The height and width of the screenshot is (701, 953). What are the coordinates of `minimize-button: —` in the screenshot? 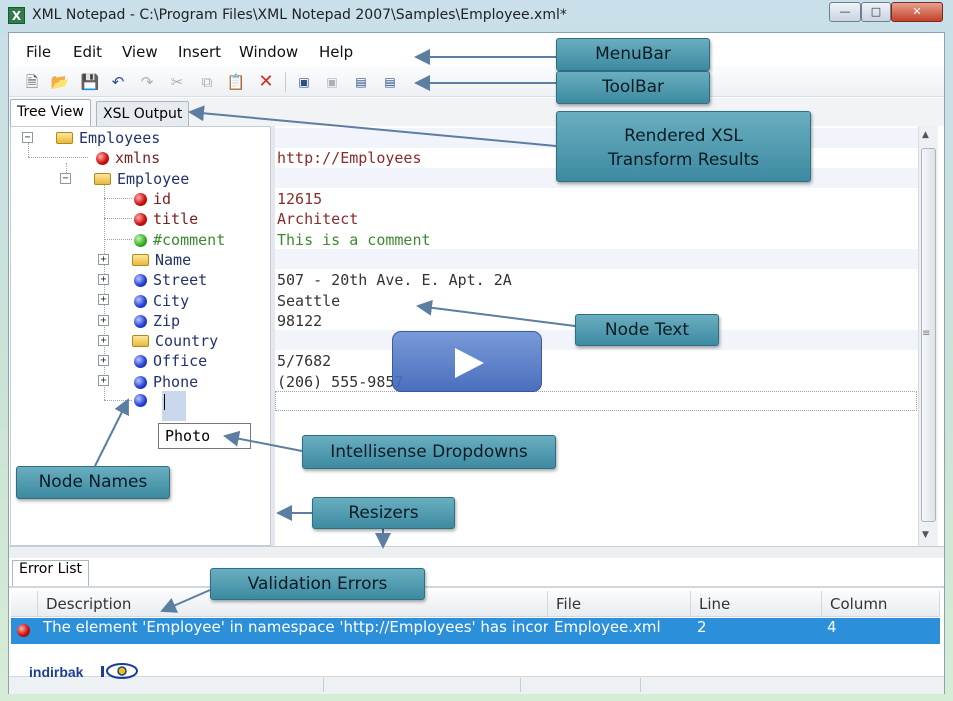 It's located at (845, 12).